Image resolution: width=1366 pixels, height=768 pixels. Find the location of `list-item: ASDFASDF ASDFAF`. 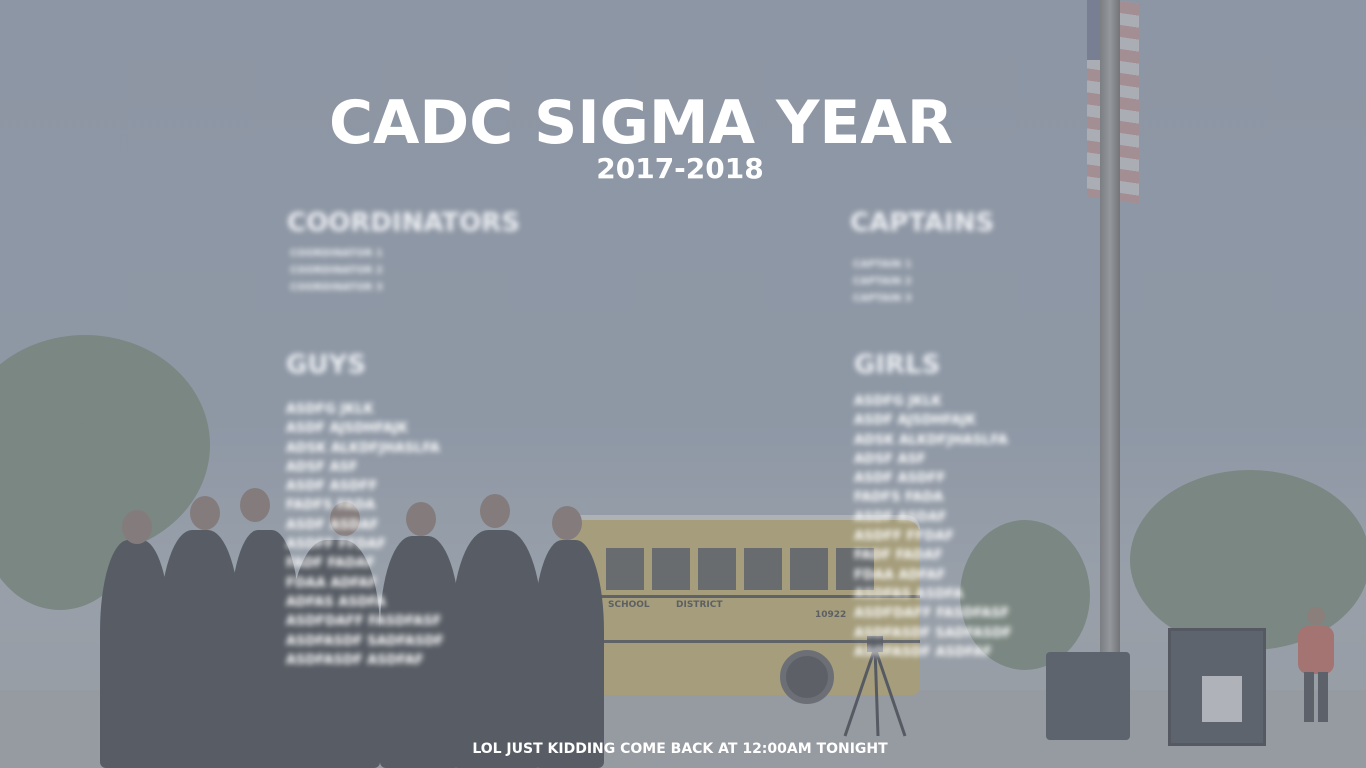

list-item: ASDFASDF ASDFAF is located at coordinates (355, 660).